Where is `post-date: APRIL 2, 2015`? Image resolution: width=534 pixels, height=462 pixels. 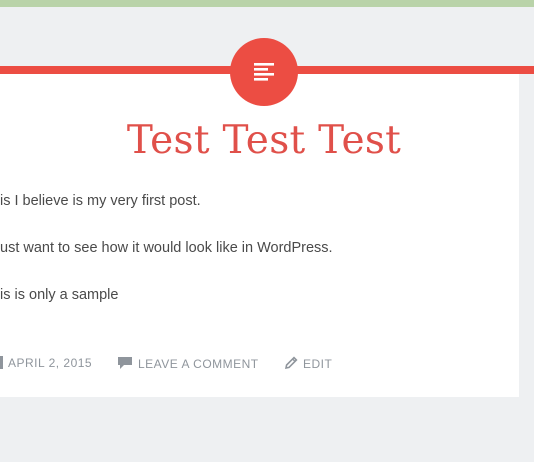
post-date: APRIL 2, 2015 is located at coordinates (46, 366).